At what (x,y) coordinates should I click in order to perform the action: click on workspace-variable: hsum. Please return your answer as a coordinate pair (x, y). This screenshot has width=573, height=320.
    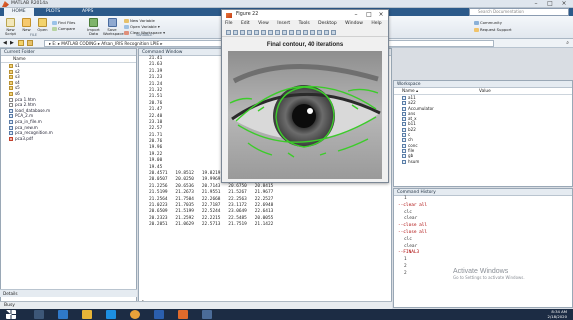
    Looking at the image, I should click on (483, 161).